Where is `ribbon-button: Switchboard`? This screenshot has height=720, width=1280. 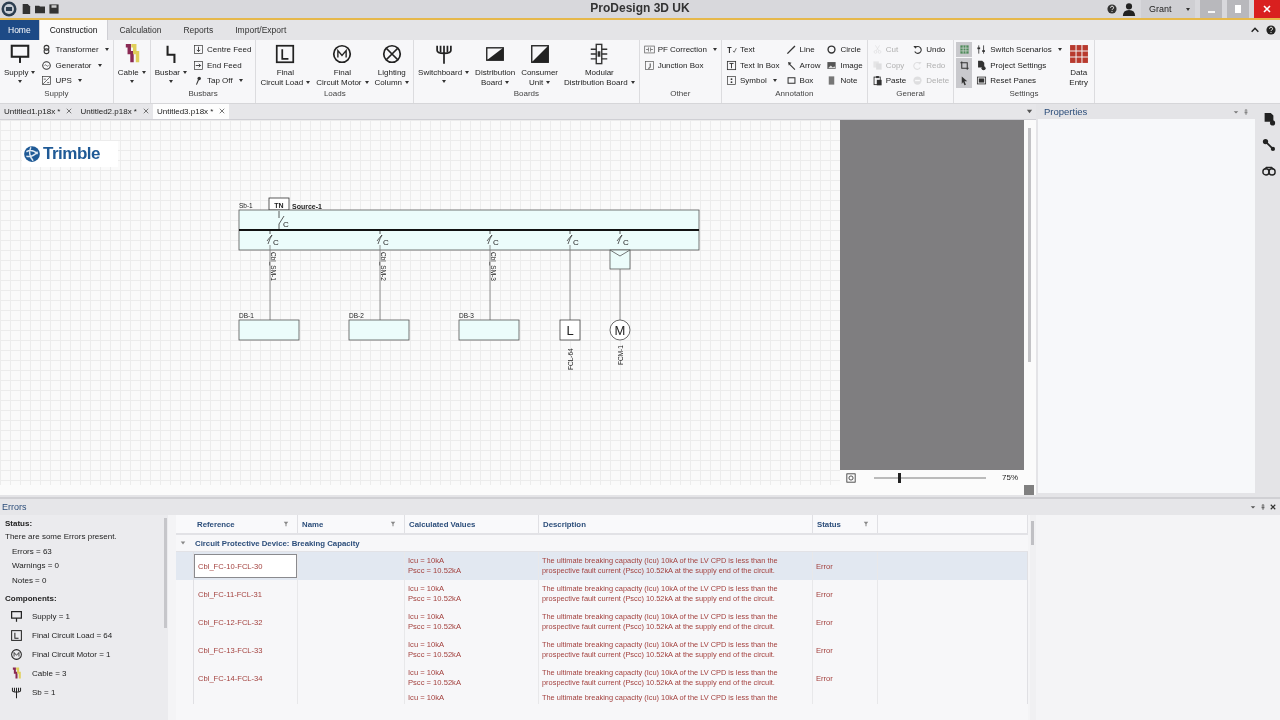 ribbon-button: Switchboard is located at coordinates (444, 63).